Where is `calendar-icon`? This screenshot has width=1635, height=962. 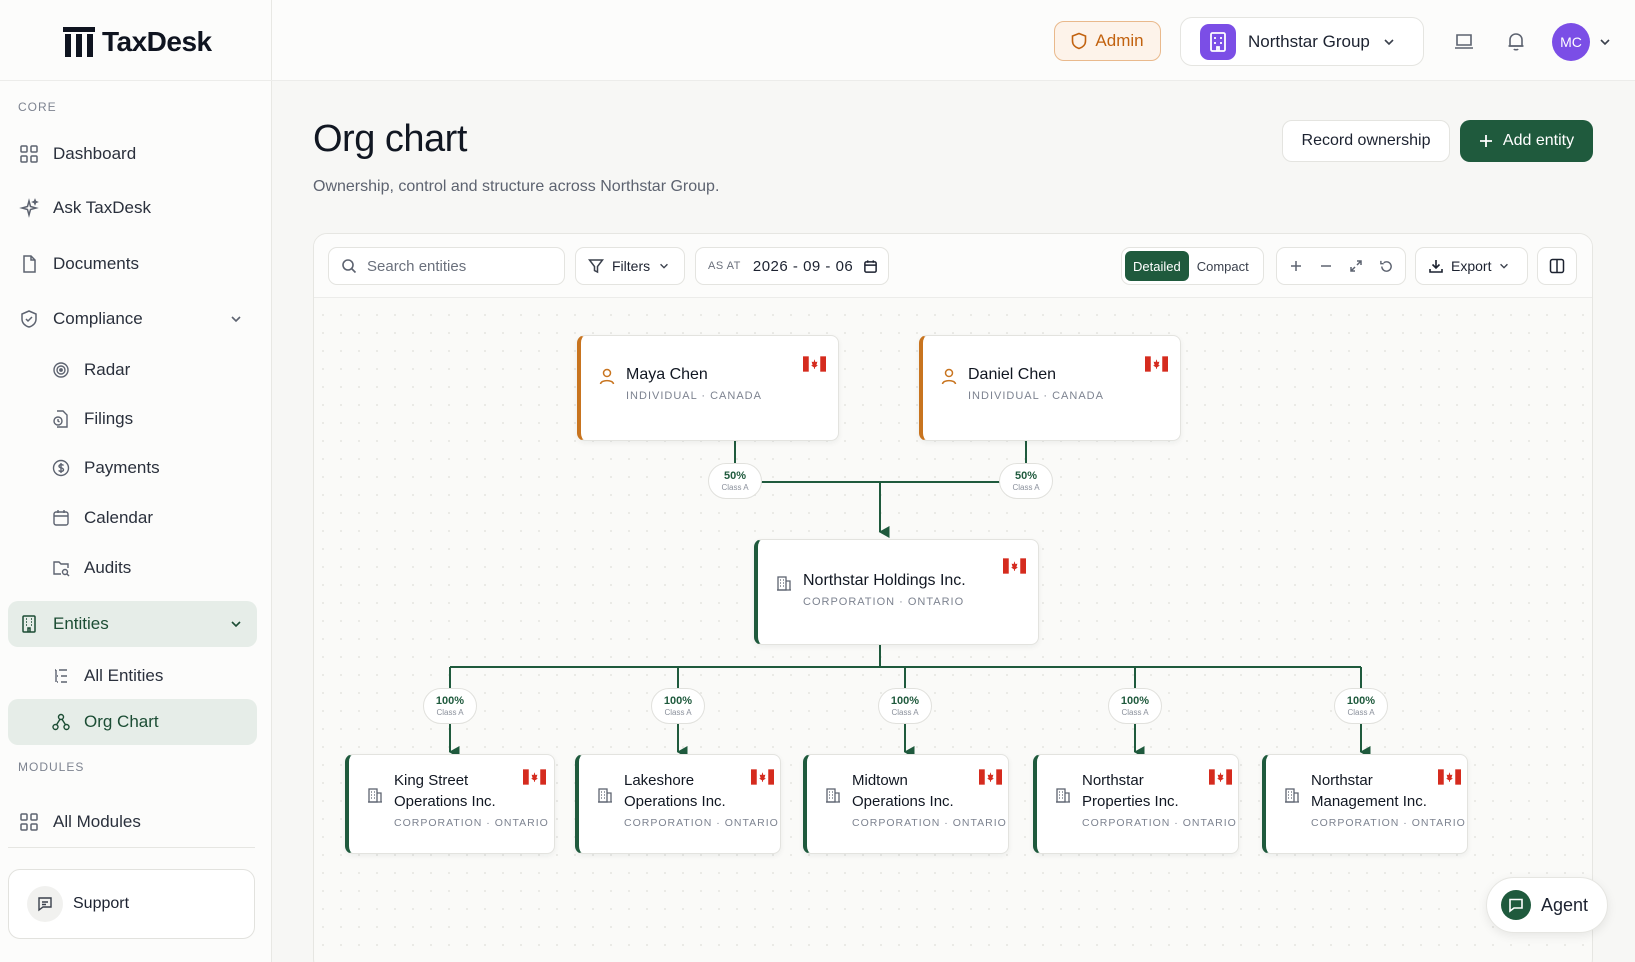 calendar-icon is located at coordinates (871, 266).